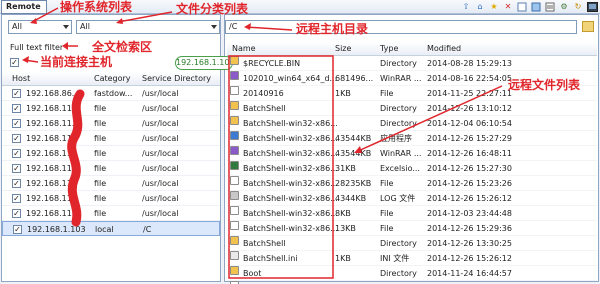 Image resolution: width=600 pixels, height=284 pixels. I want to click on folder-browse-icon, so click(588, 26).